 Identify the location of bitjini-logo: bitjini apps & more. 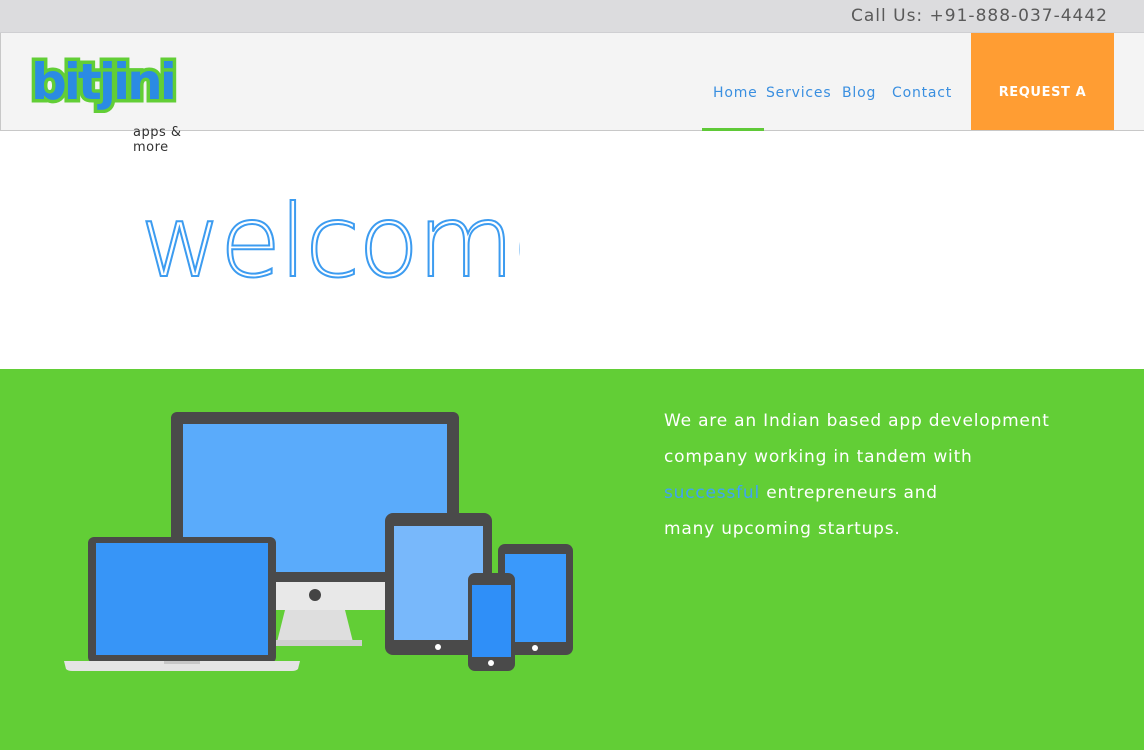
(112, 103).